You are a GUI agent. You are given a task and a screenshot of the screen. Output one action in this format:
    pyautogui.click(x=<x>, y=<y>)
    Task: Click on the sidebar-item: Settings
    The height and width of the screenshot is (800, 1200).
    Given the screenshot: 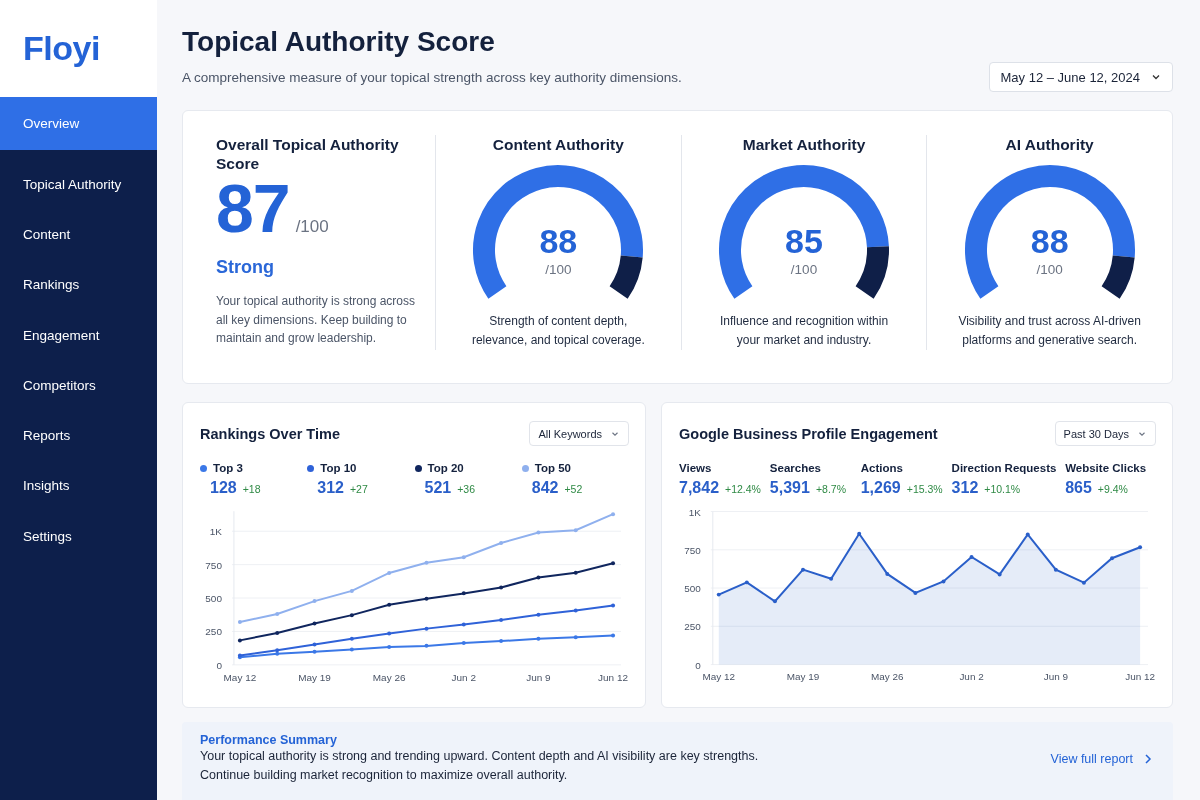 What is the action you would take?
    pyautogui.click(x=78, y=536)
    